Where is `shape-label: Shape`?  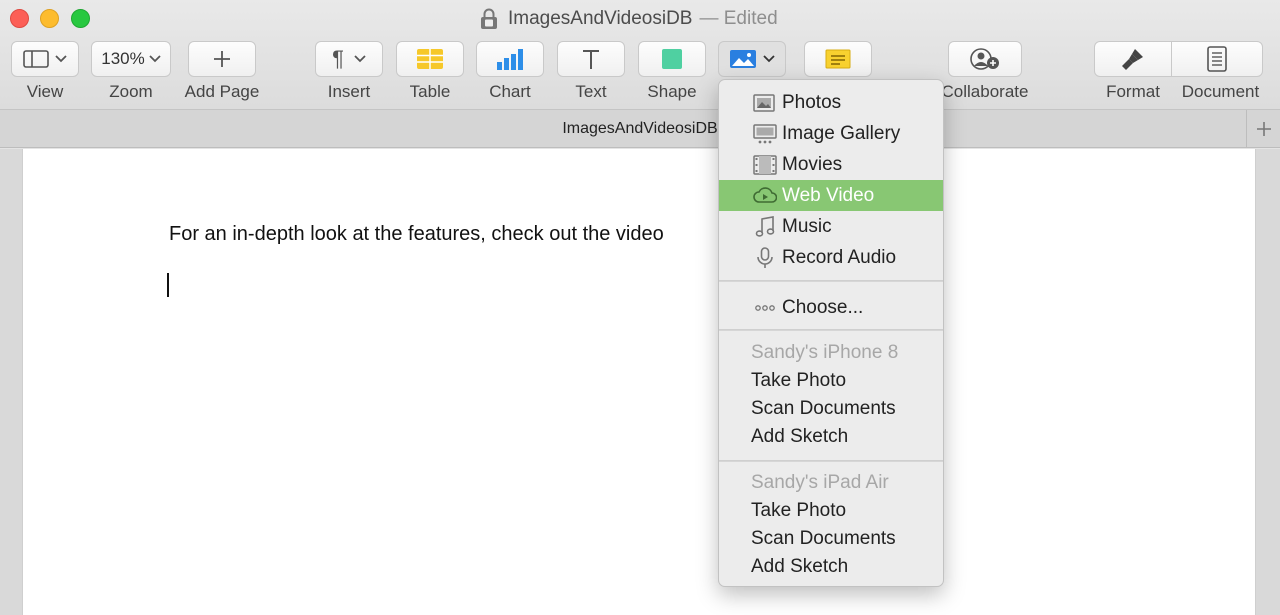
shape-label: Shape is located at coordinates (672, 91).